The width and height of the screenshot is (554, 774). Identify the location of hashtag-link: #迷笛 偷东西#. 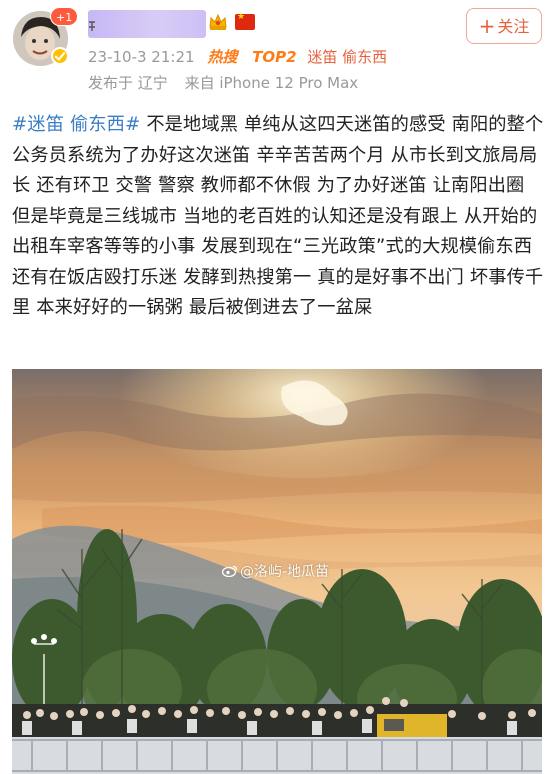
(76, 124).